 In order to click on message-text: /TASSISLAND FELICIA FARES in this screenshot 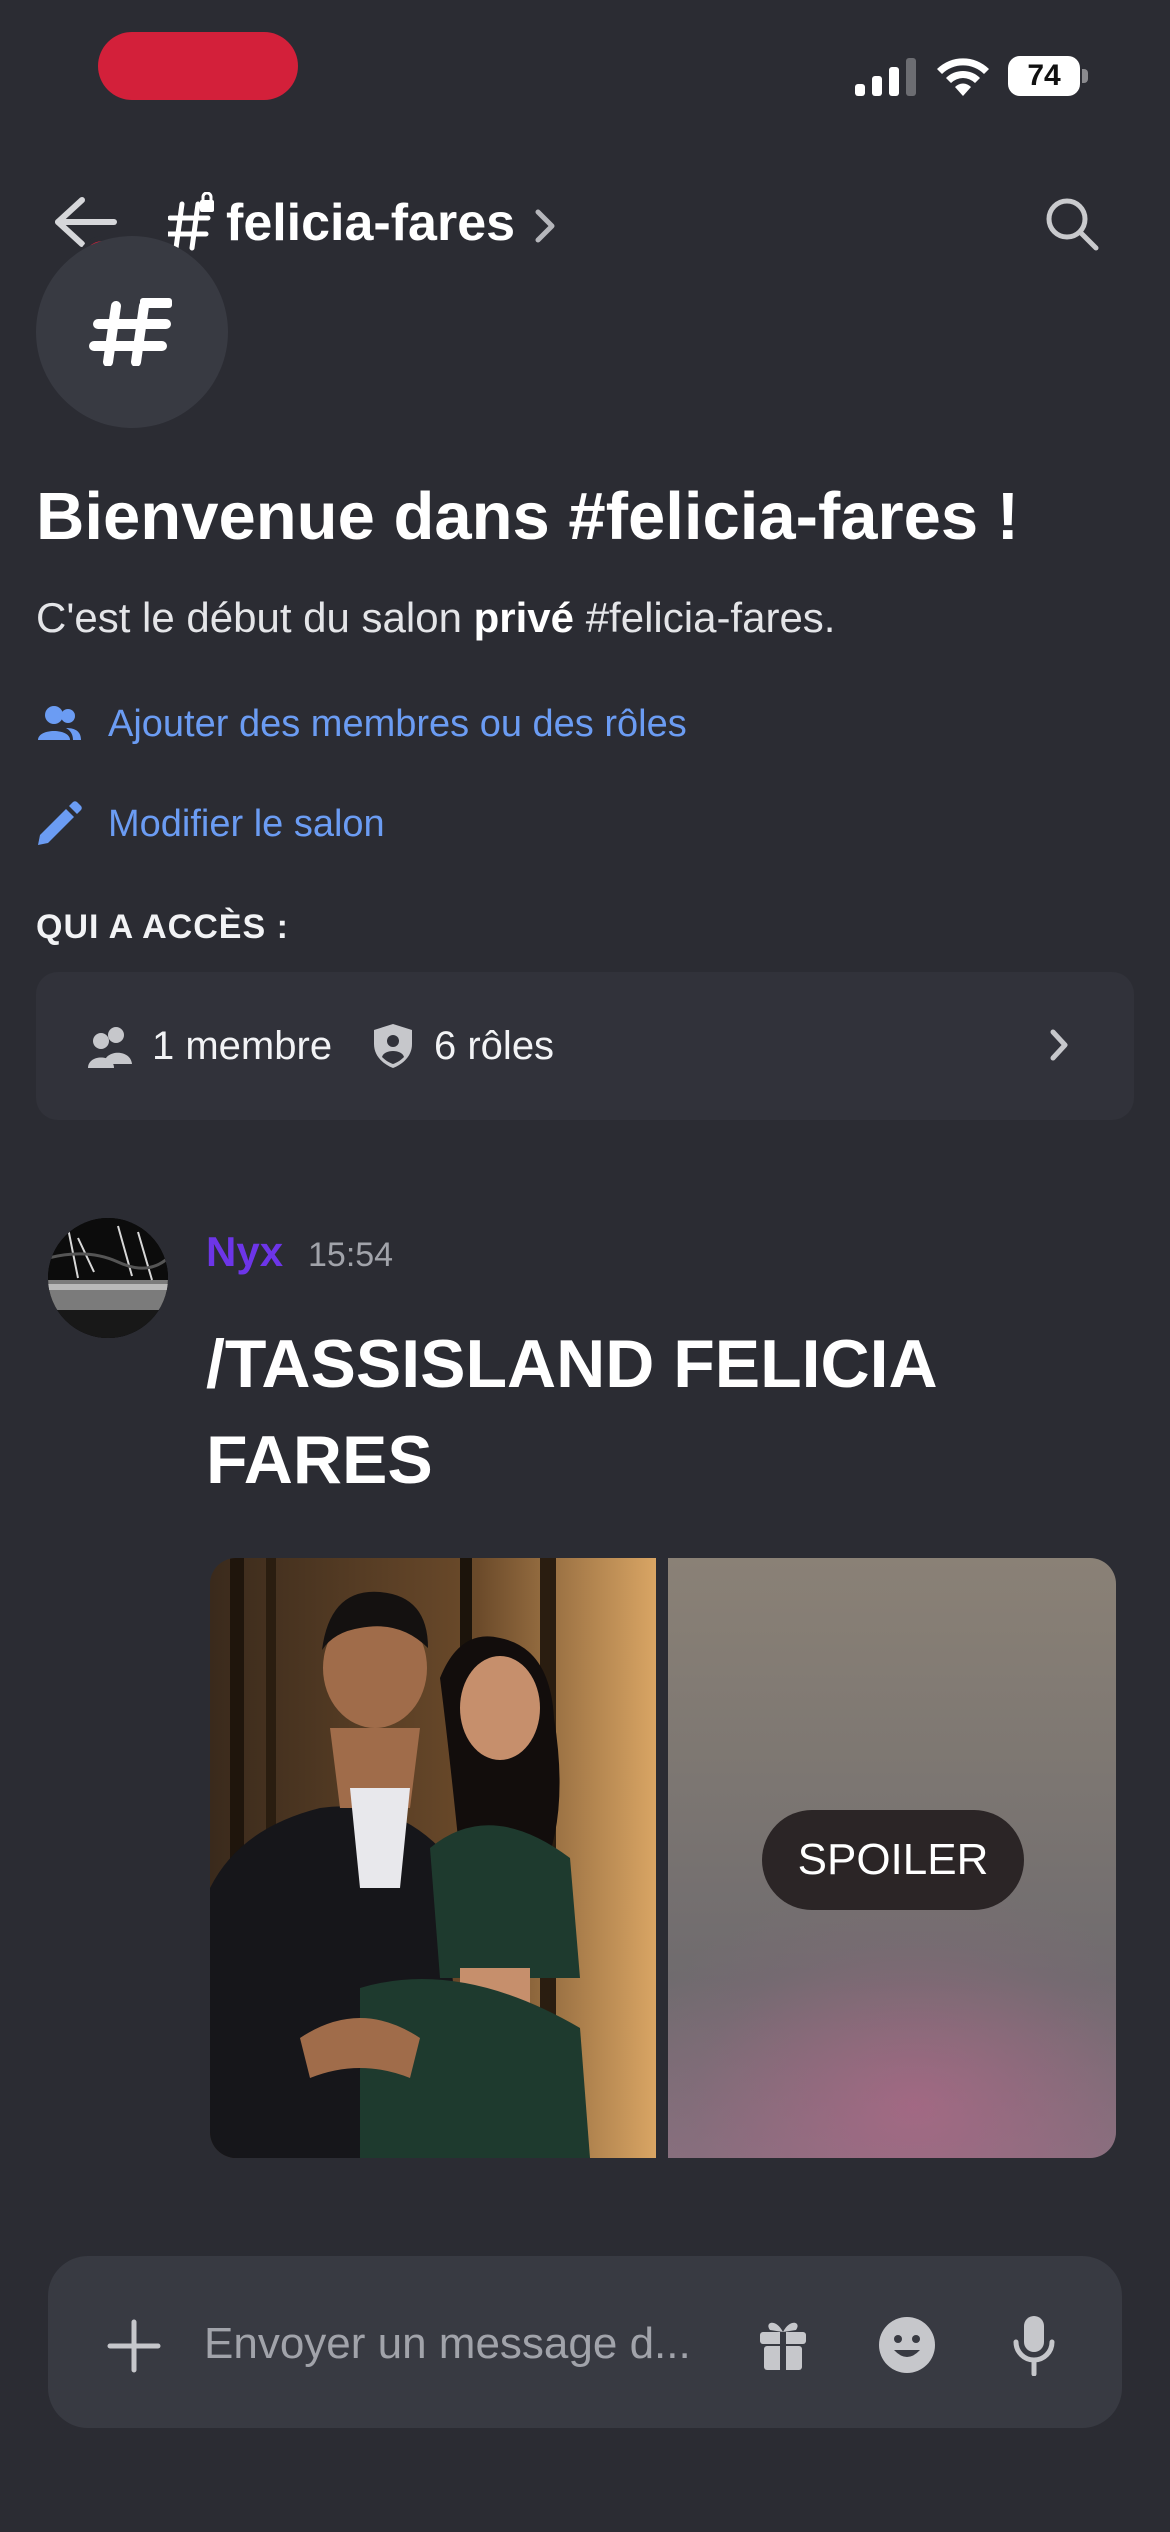, I will do `click(571, 1412)`.